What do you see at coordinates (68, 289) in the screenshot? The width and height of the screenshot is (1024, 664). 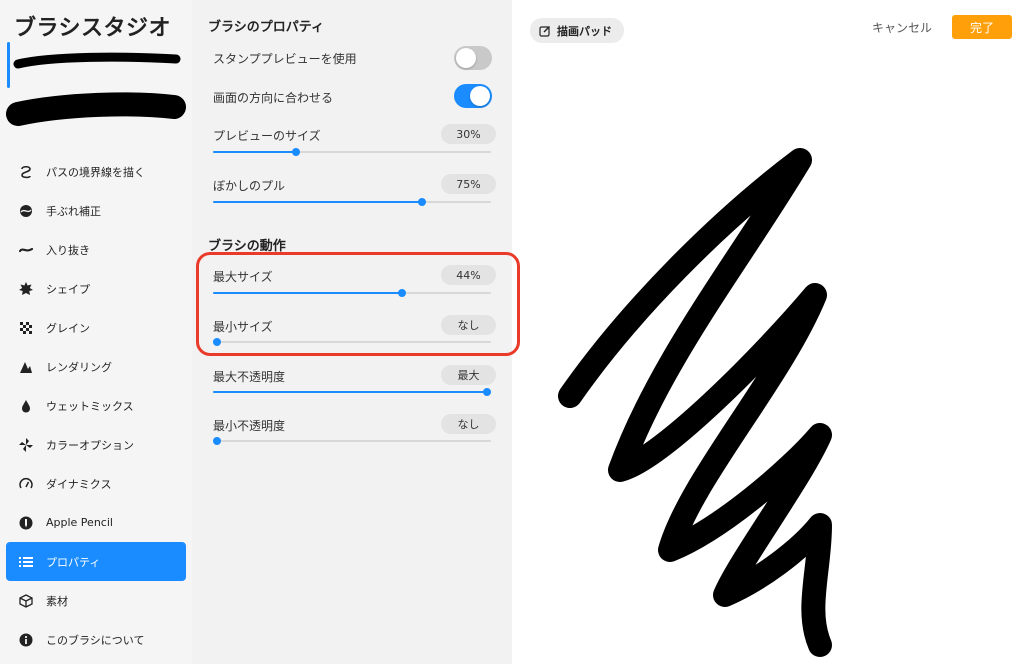 I see `sidebar-item-label: シェイプ` at bounding box center [68, 289].